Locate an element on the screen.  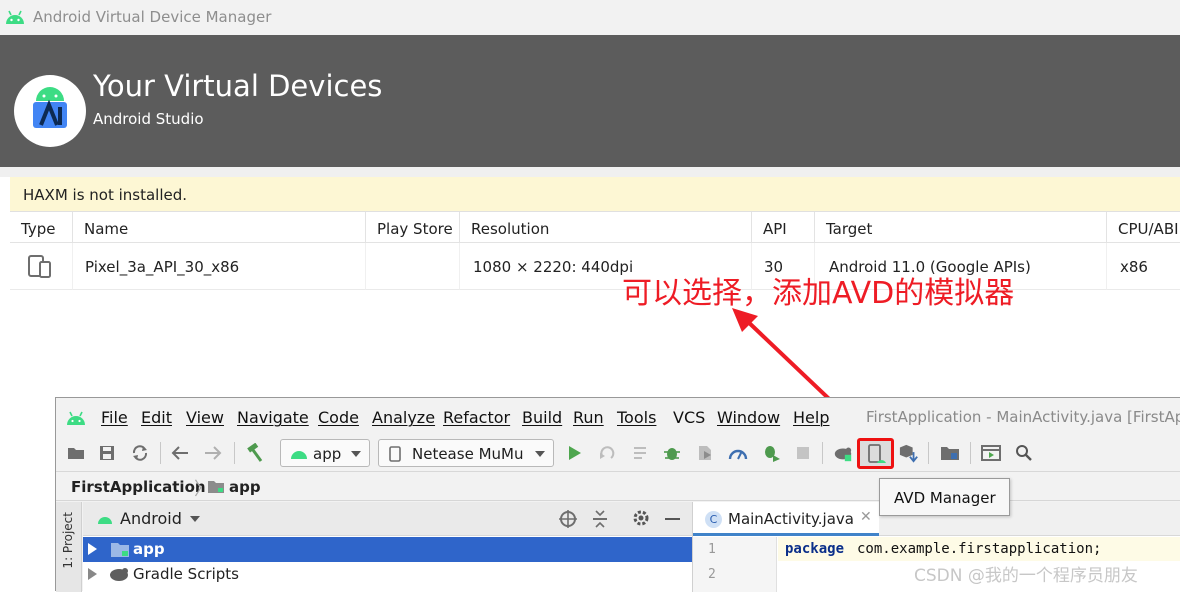
avd-title-bar: Android Virtual Device Manager is located at coordinates (590, 17).